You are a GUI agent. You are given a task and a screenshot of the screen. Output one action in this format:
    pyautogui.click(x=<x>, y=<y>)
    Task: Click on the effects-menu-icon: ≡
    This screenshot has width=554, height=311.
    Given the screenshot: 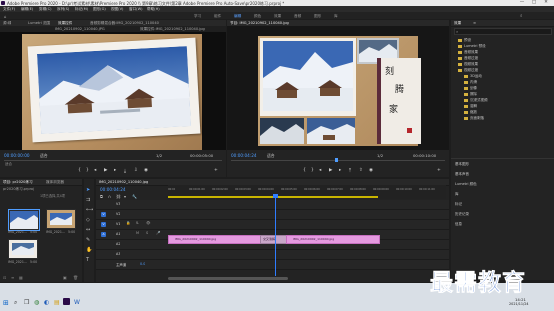 What is the action you would take?
    pyautogui.click(x=474, y=23)
    